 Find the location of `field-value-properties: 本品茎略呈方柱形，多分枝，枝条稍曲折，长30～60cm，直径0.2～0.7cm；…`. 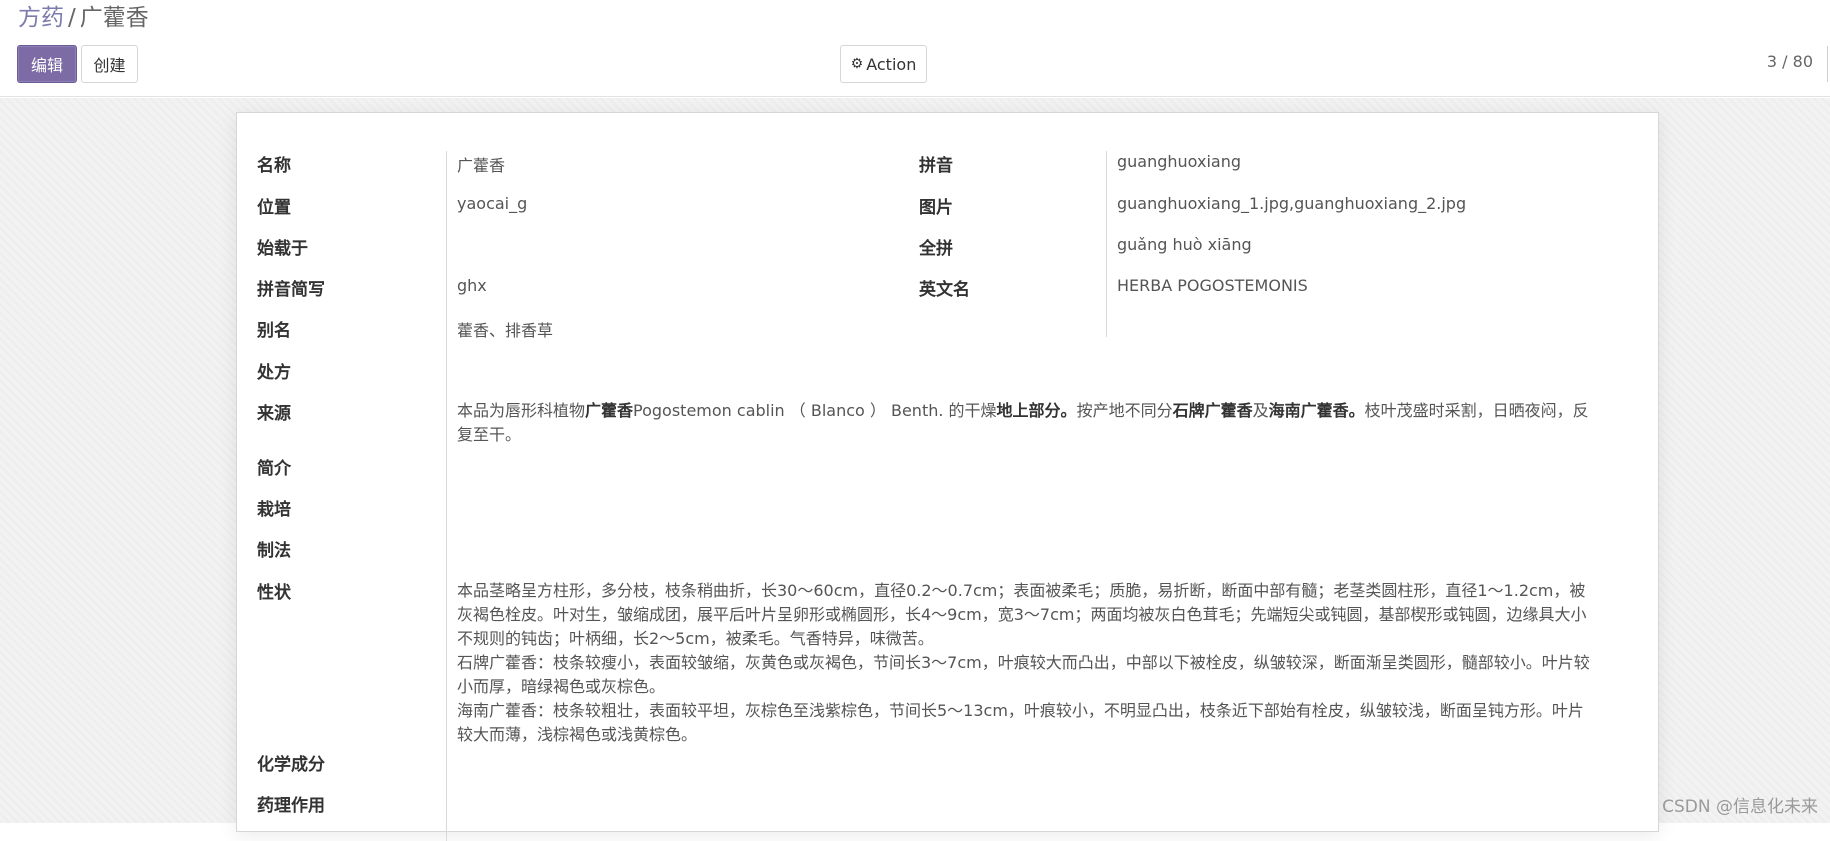

field-value-properties: 本品茎略呈方柱形，多分枝，枝条稍曲折，长30～60cm，直径0.2～0.7cm；… is located at coordinates (1027, 663).